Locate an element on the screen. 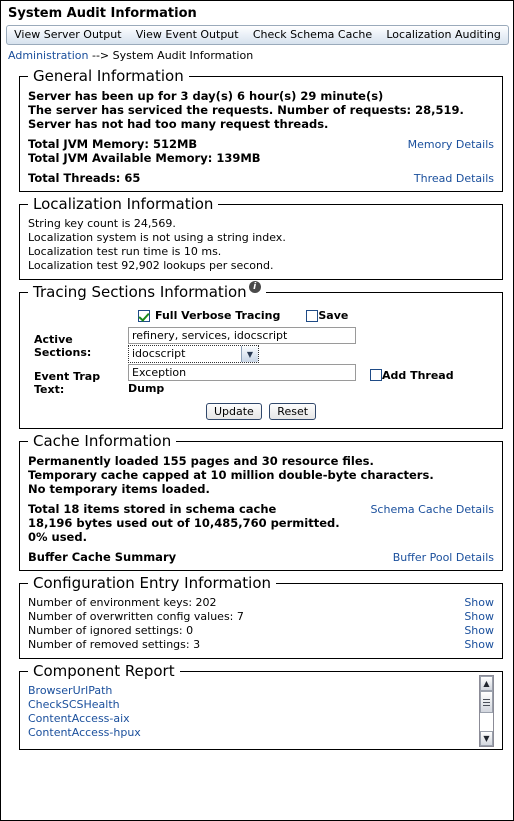 The image size is (514, 821). page-title: System Audit Information is located at coordinates (102, 13).